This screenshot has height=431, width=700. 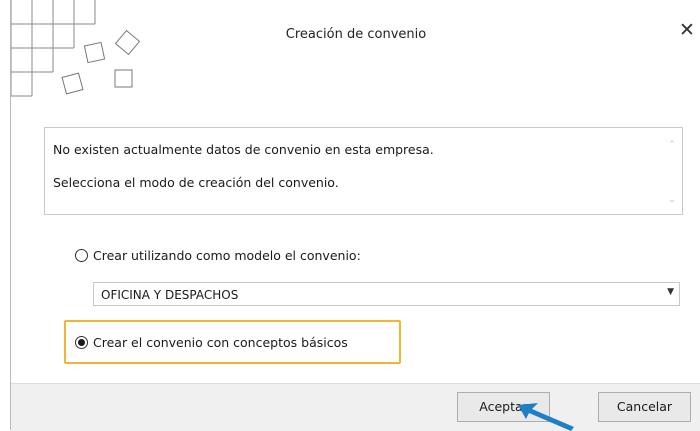 I want to click on close-icon: ✕, so click(x=687, y=30).